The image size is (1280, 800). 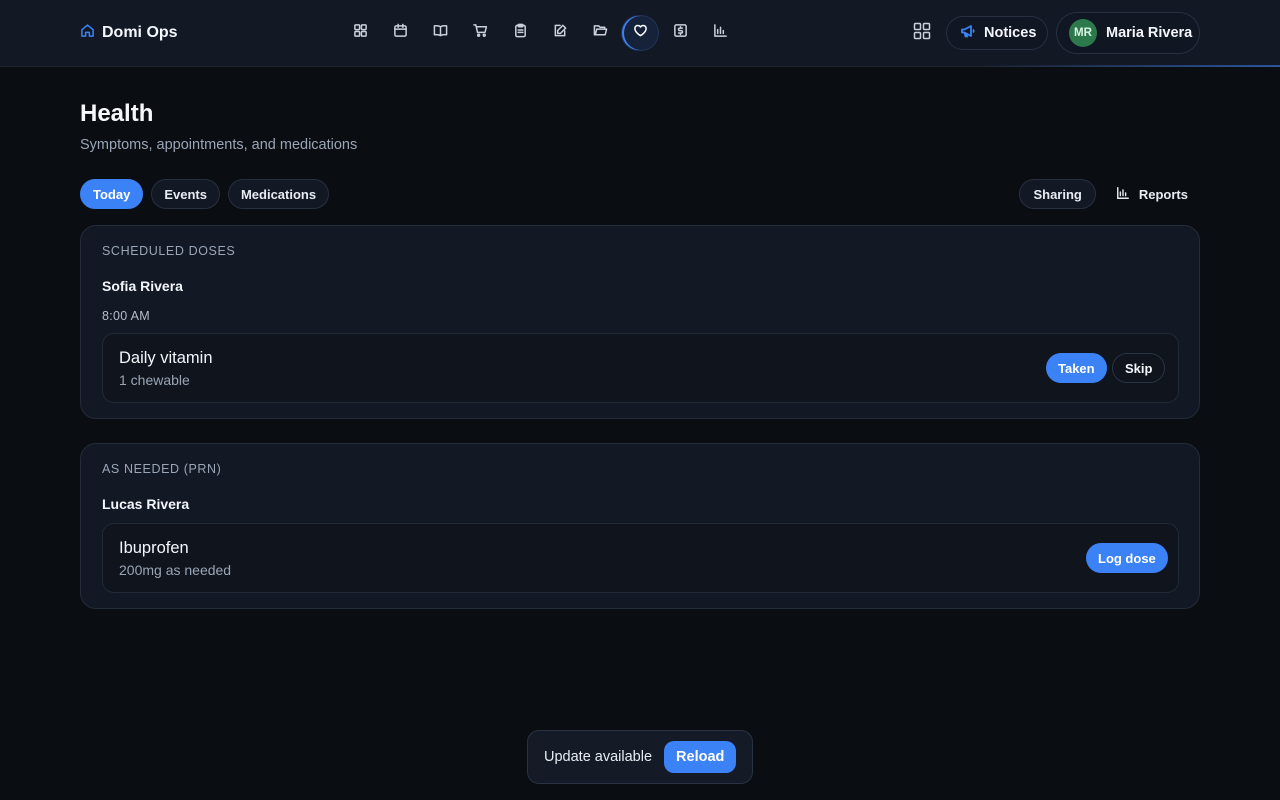 What do you see at coordinates (185, 194) in the screenshot?
I see `tab-events: Events` at bounding box center [185, 194].